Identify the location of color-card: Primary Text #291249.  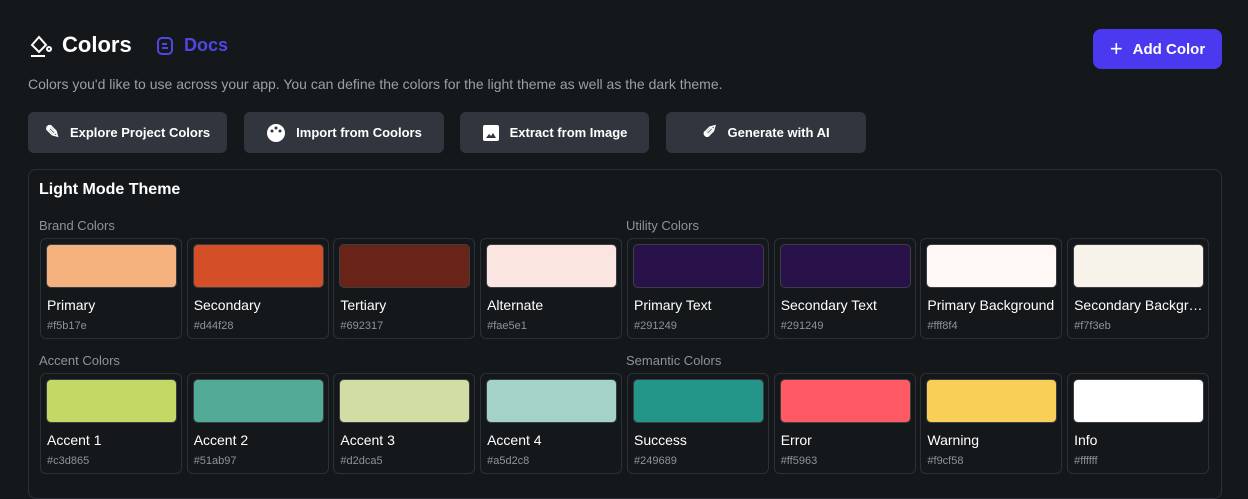
(698, 288).